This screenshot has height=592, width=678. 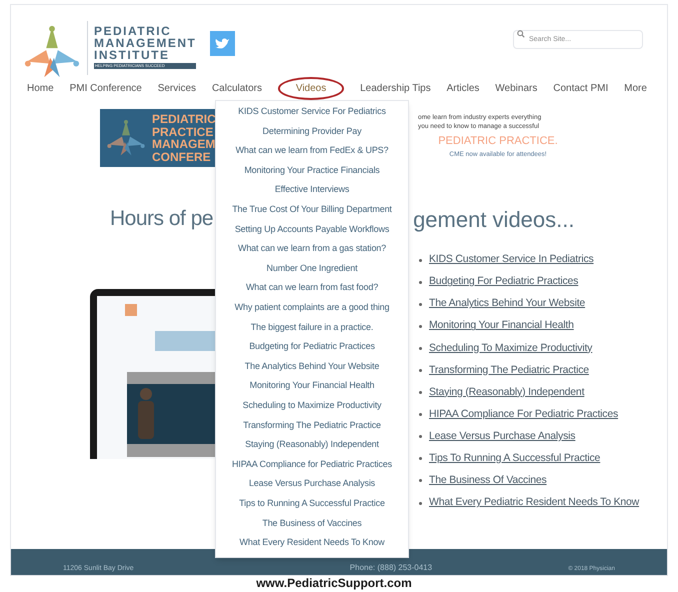 I want to click on search-icon, so click(x=521, y=34).